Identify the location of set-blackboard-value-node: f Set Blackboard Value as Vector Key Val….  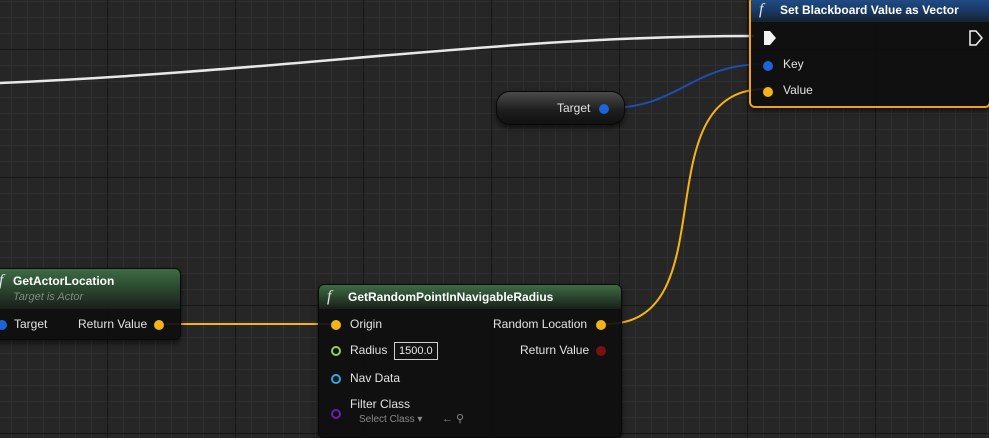
(869, 54).